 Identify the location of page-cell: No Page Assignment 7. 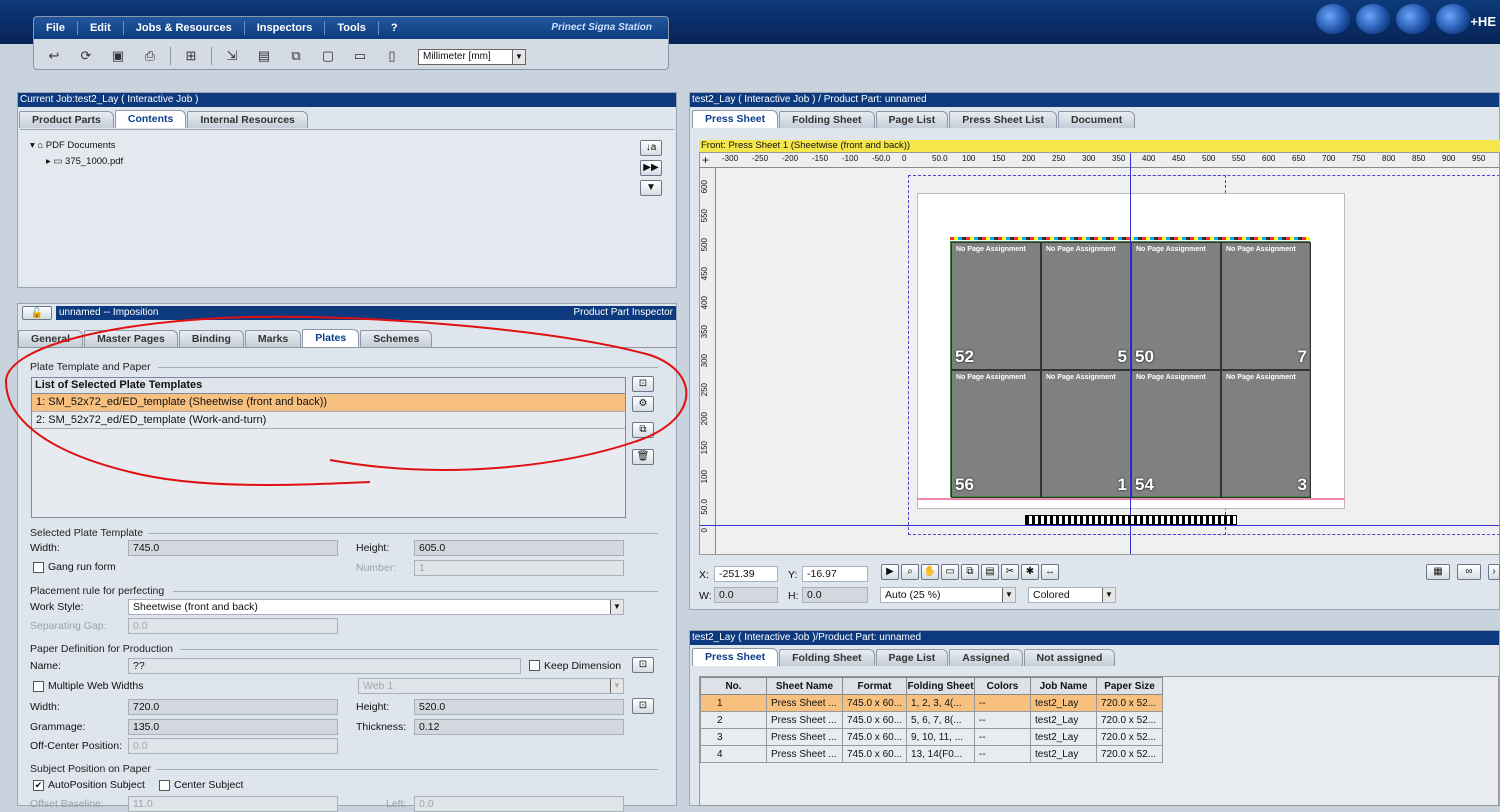
(1266, 306).